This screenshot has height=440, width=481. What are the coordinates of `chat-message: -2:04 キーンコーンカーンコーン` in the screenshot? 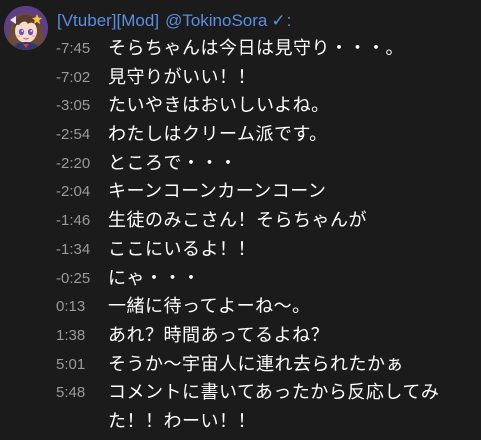 It's located at (266, 192).